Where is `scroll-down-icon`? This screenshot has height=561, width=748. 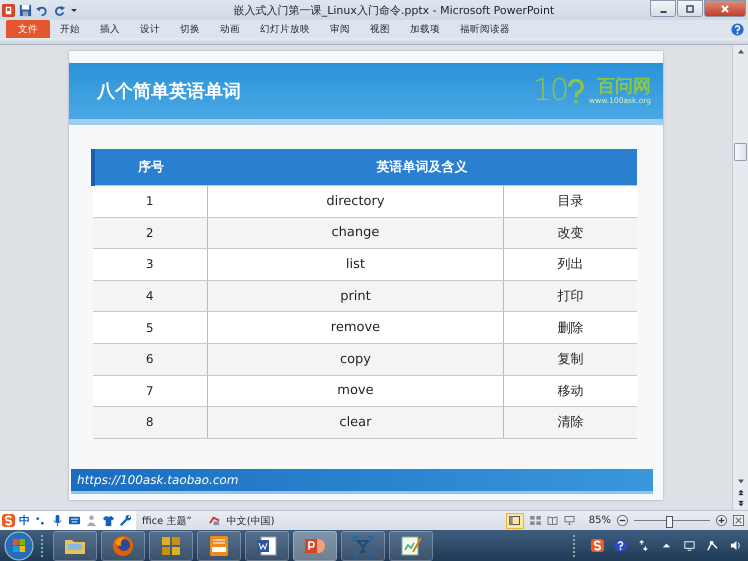
scroll-down-icon is located at coordinates (740, 481).